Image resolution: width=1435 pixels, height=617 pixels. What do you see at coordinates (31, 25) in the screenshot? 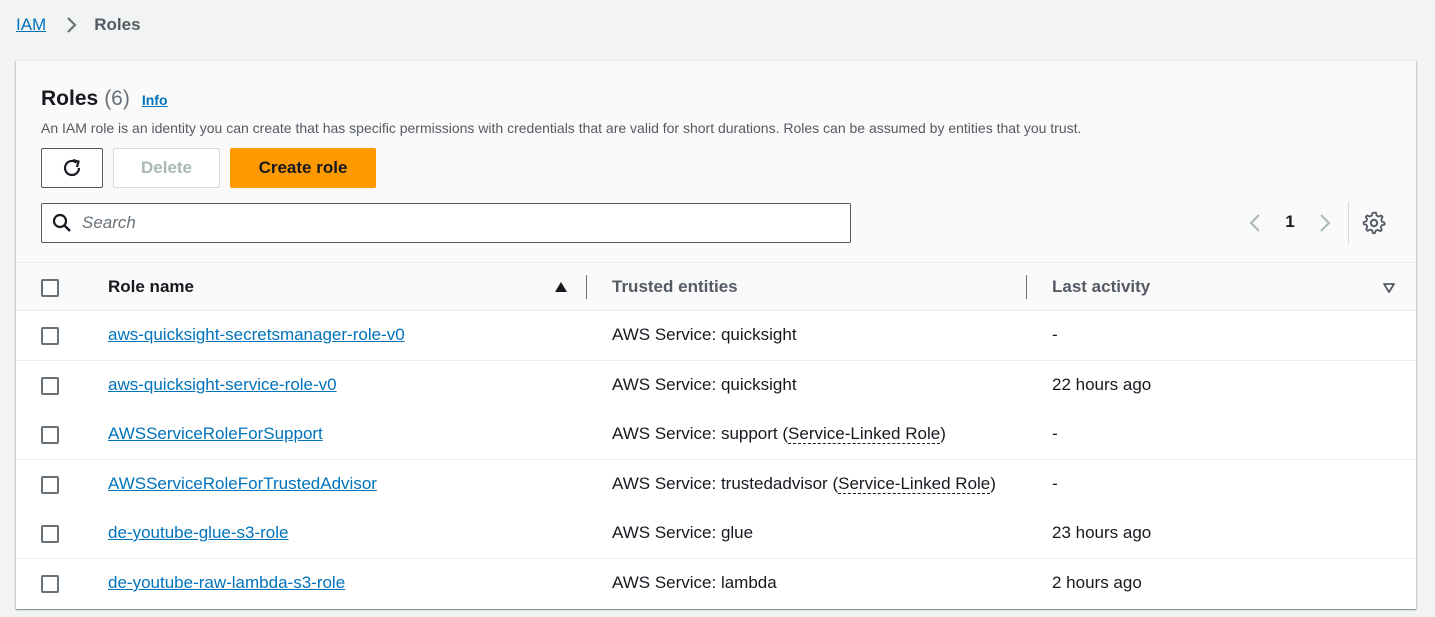
I see `breadcrumb-iam-link: IAM` at bounding box center [31, 25].